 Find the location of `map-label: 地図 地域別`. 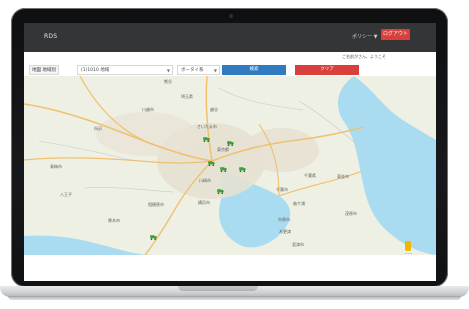

map-label: 地図 地域別 is located at coordinates (44, 70).